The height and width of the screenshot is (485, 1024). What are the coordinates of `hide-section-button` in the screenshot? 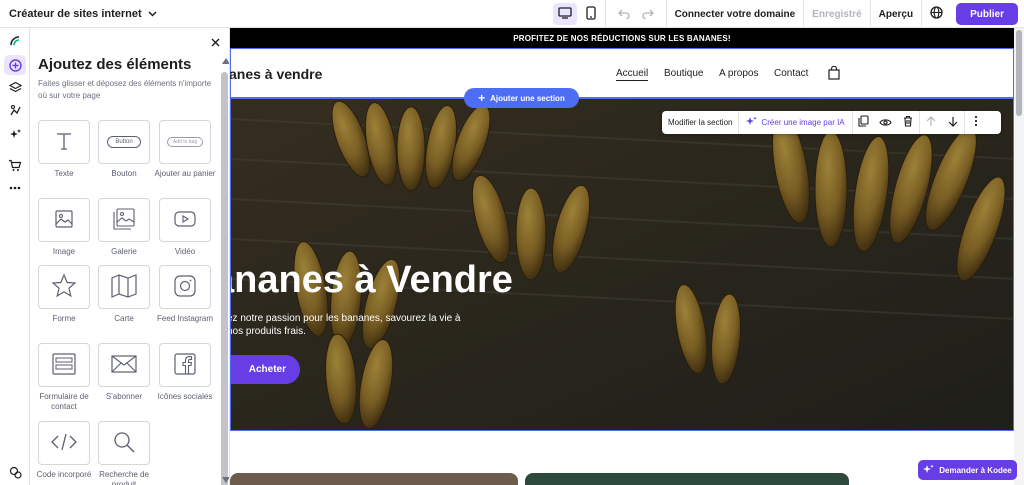 It's located at (886, 122).